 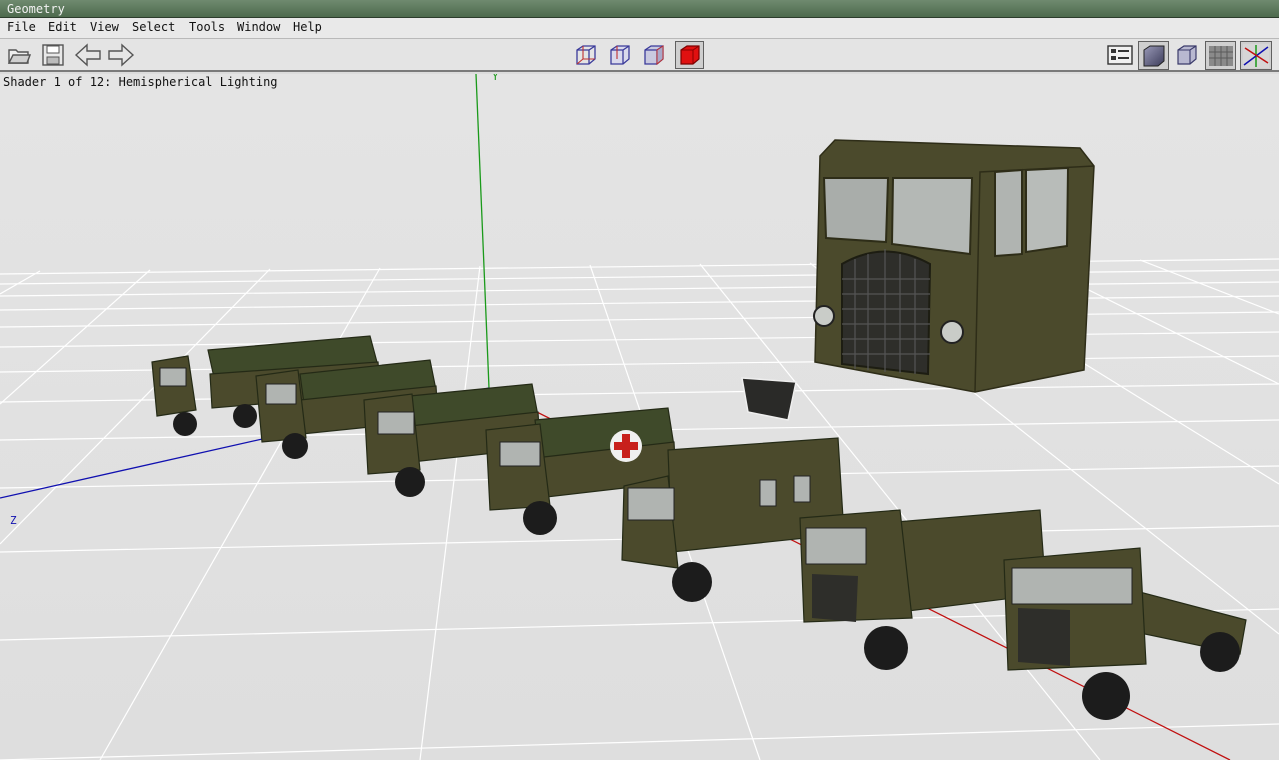 I want to click on grid-toggle-button, so click(x=1220, y=55).